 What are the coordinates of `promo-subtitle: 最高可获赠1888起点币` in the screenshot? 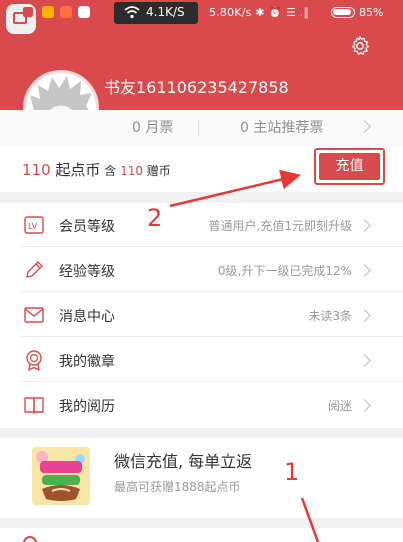 It's located at (177, 487).